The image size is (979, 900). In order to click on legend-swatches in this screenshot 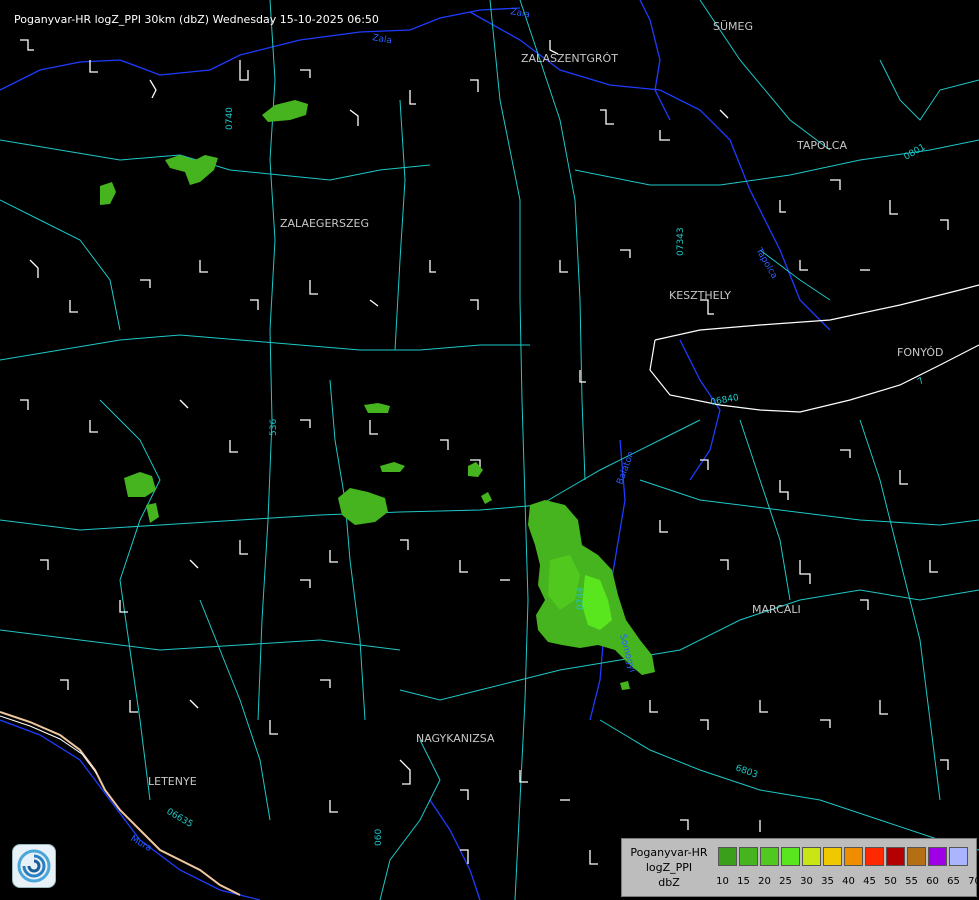, I will do `click(844, 856)`.